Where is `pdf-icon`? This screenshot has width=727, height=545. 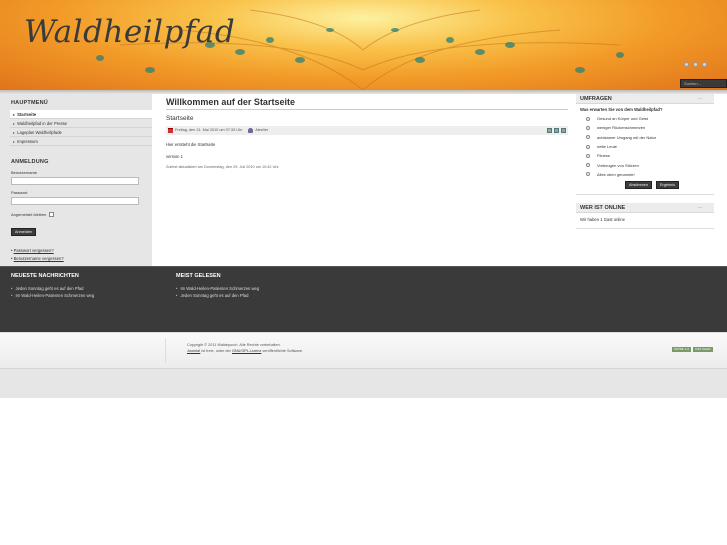
pdf-icon is located at coordinates (549, 130).